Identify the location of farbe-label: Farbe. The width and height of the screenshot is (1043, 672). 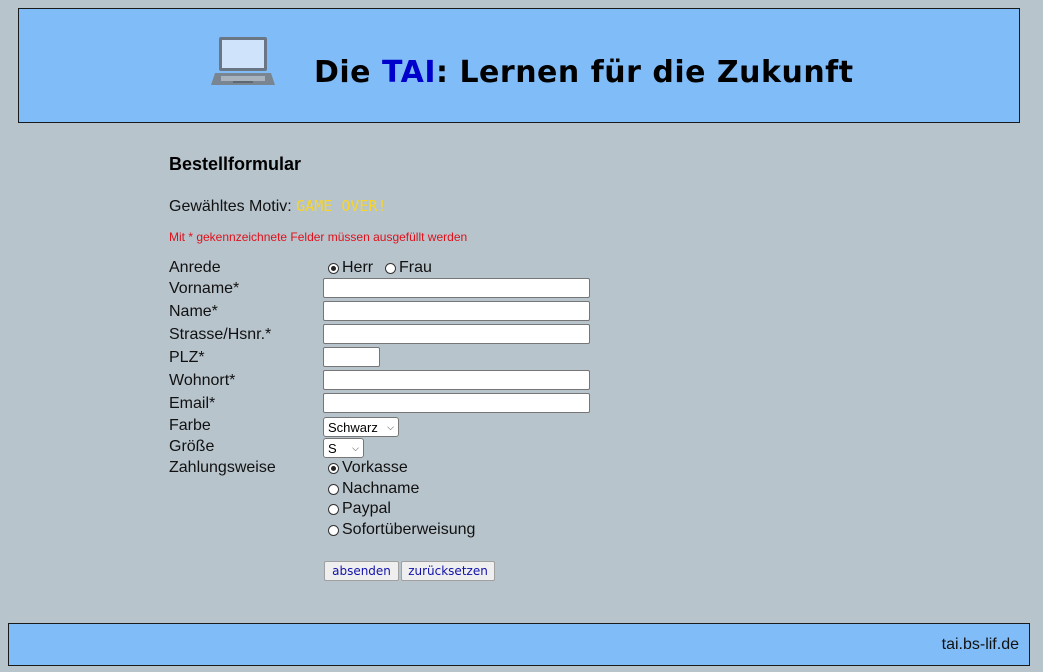
(190, 425).